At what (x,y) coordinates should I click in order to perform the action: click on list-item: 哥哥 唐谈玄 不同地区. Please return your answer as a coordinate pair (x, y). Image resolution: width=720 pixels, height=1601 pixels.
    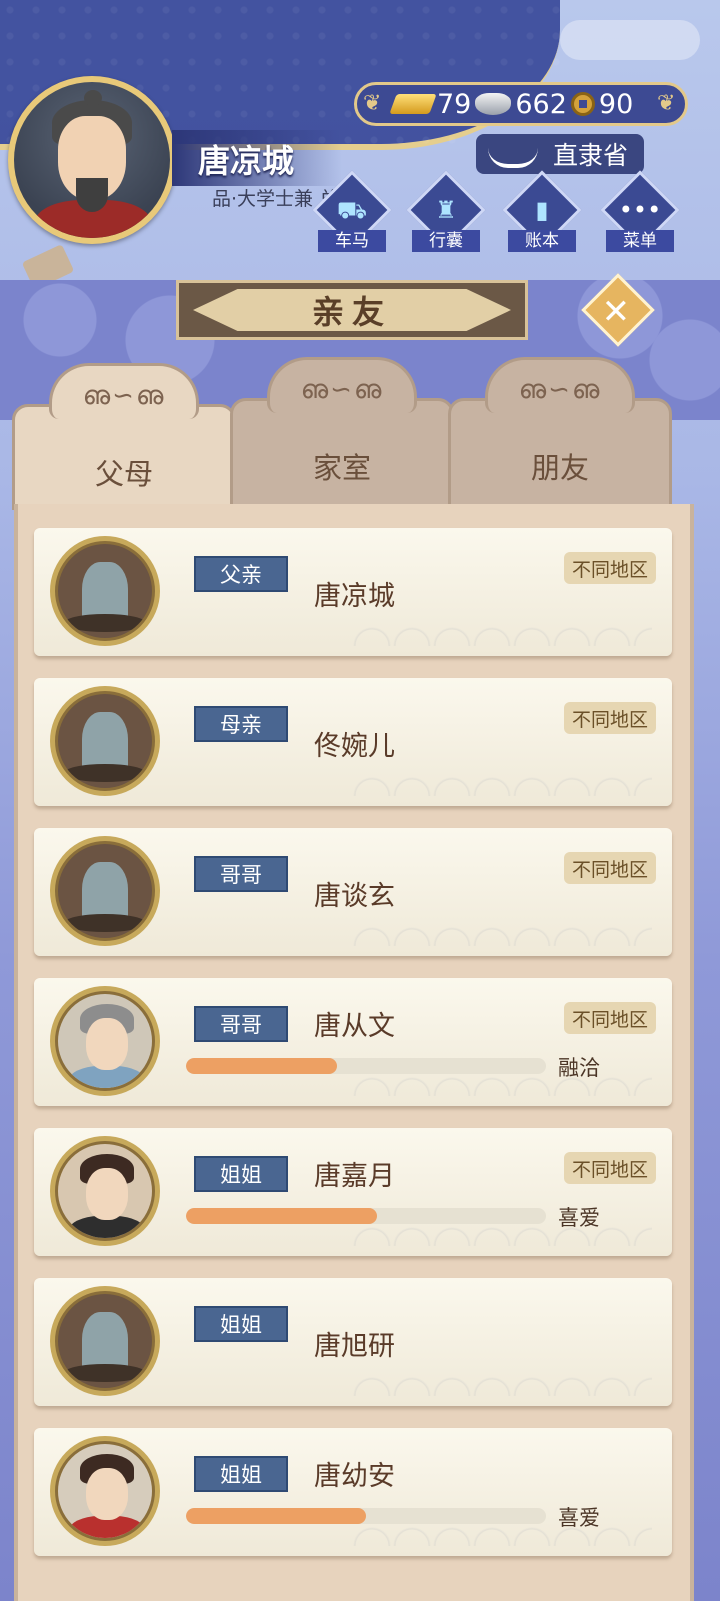
    Looking at the image, I should click on (353, 892).